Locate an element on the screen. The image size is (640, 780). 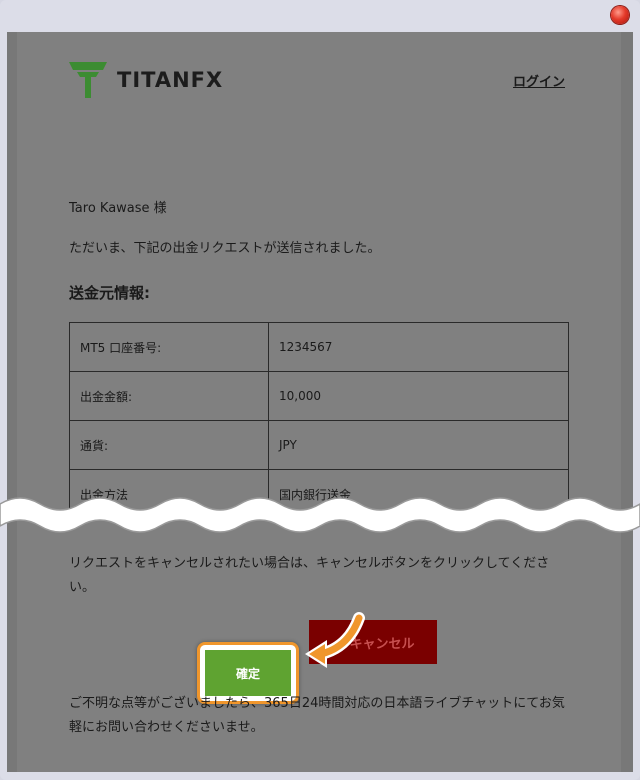
row-value: 10,000 is located at coordinates (418, 396).